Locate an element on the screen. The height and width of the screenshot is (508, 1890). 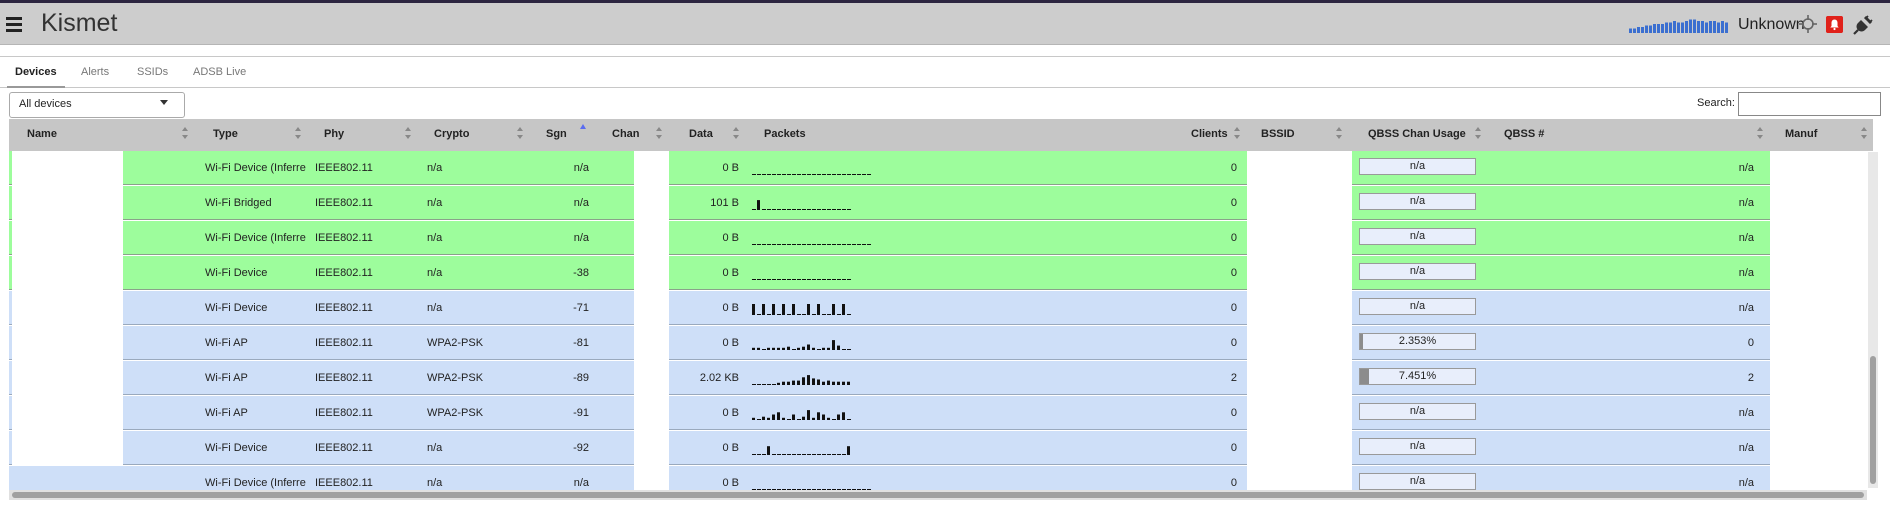
manuf-cell is located at coordinates (1818, 448).